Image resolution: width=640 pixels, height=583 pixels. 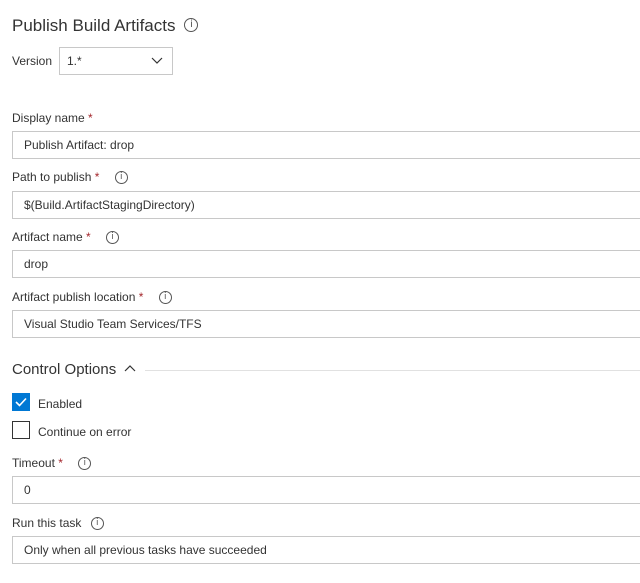 I want to click on page-title: Publish Build Artifacts i, so click(x=105, y=26).